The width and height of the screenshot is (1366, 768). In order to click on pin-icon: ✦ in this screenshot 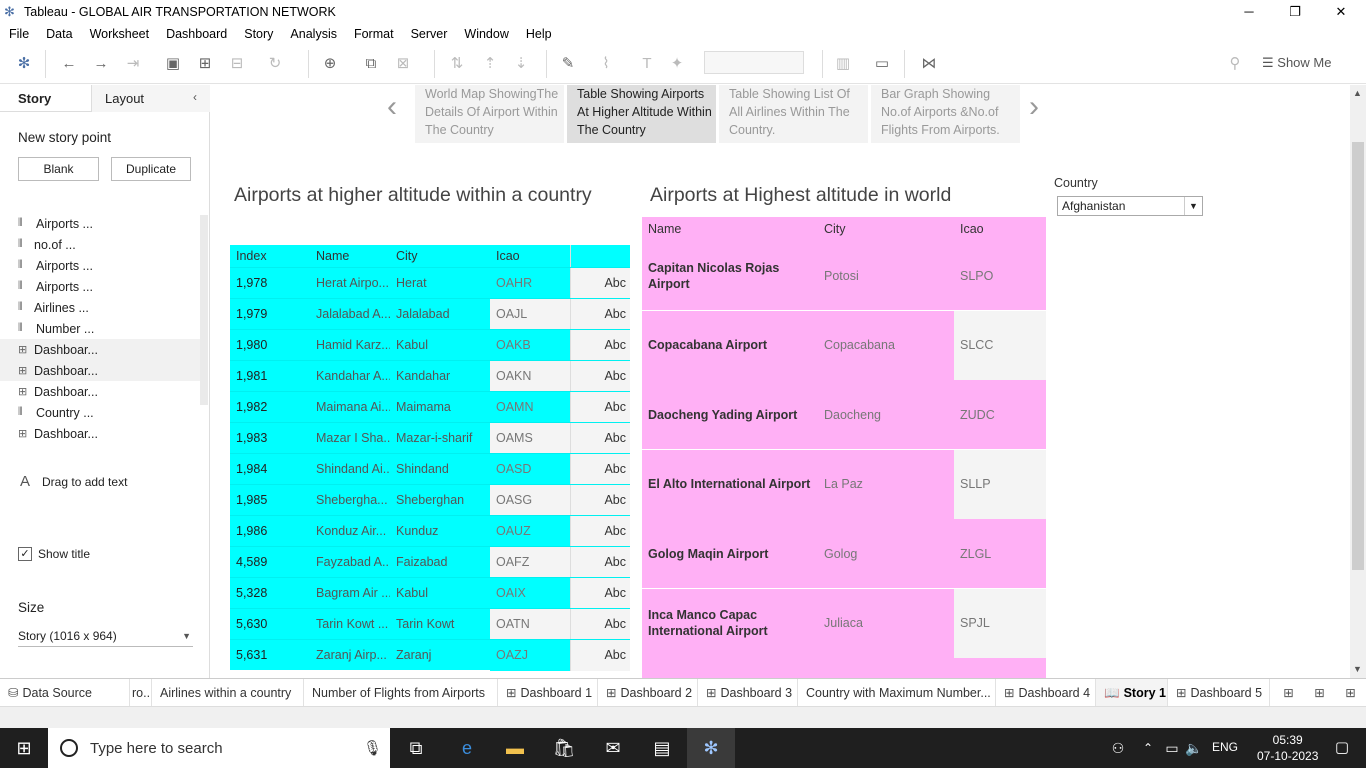, I will do `click(677, 64)`.